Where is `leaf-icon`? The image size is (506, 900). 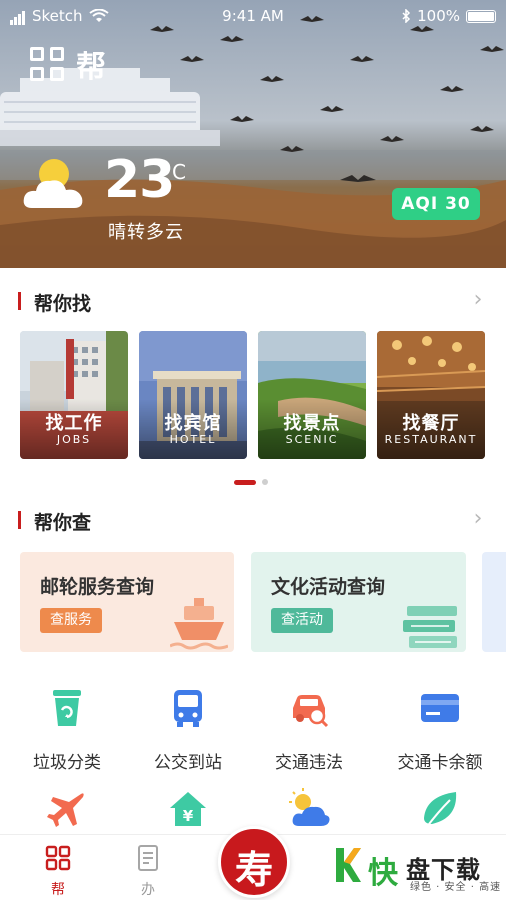
leaf-icon is located at coordinates (440, 810).